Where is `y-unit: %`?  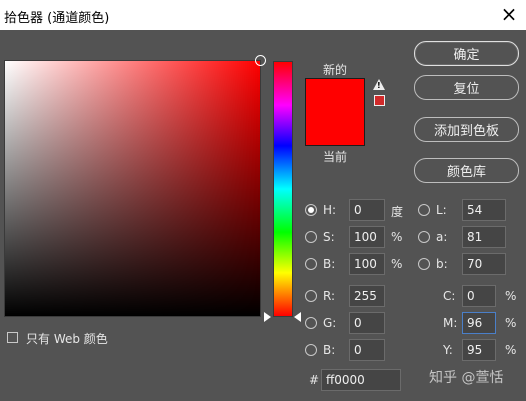 y-unit: % is located at coordinates (511, 350).